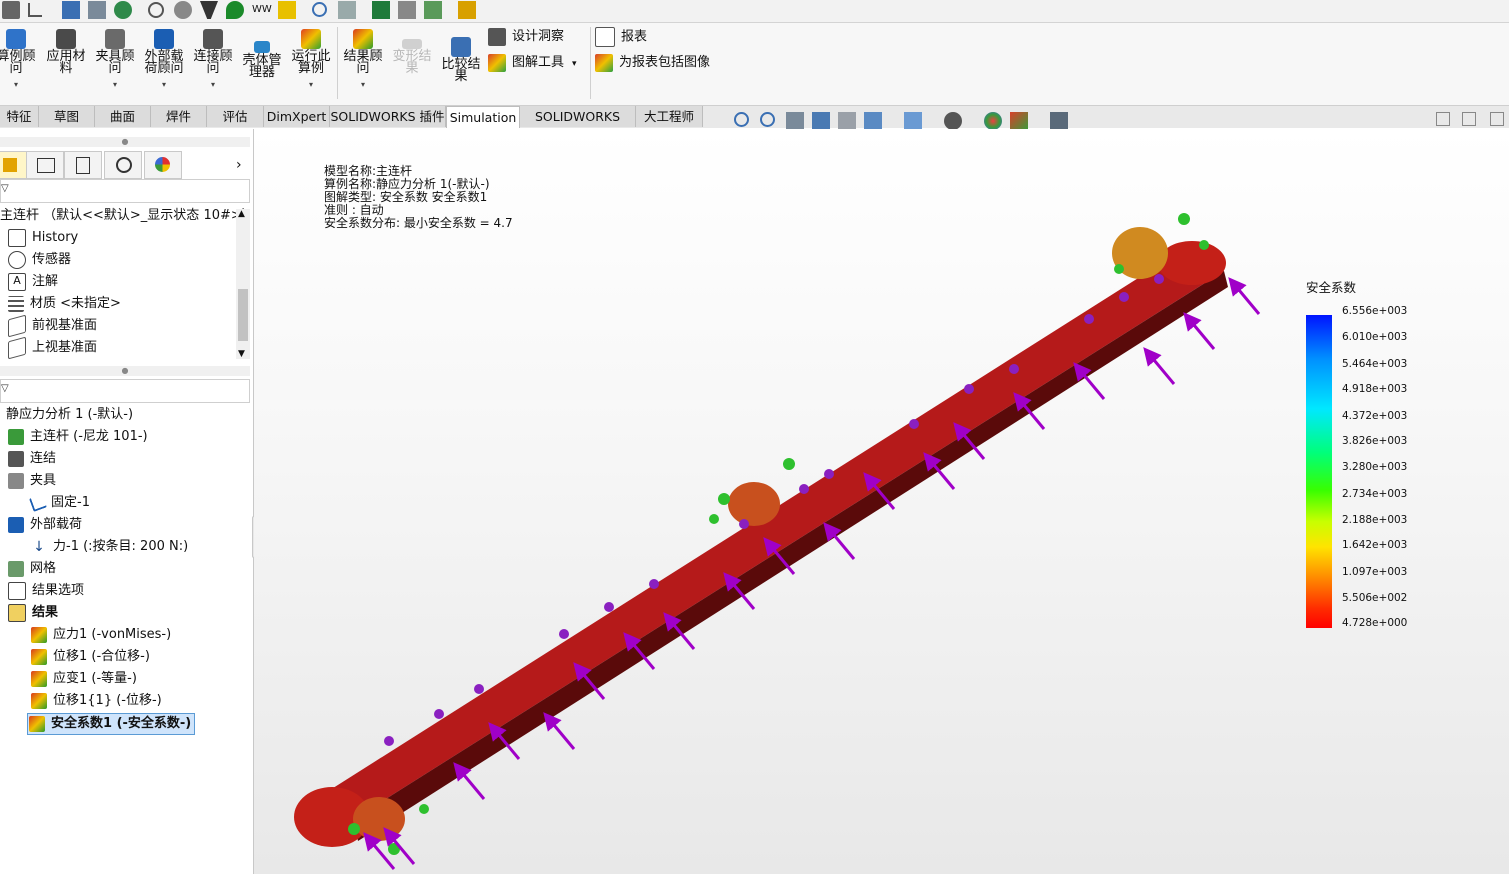 The width and height of the screenshot is (1509, 874). What do you see at coordinates (993, 121) in the screenshot?
I see `appearance-icon` at bounding box center [993, 121].